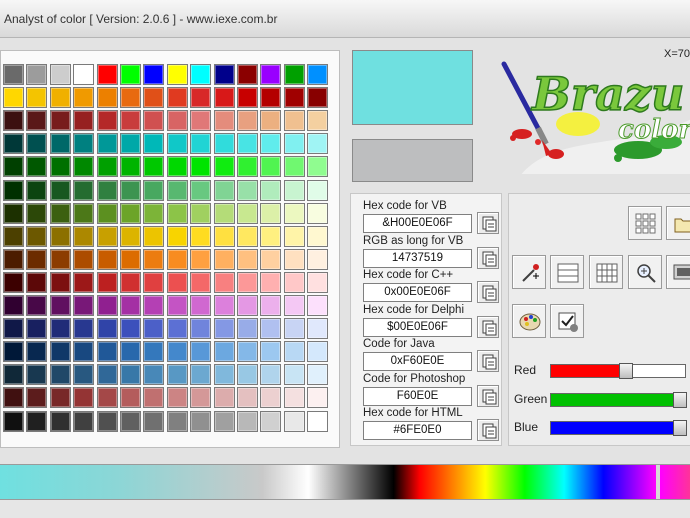 Image resolution: width=690 pixels, height=518 pixels. What do you see at coordinates (529, 272) in the screenshot?
I see `eyedropper-button` at bounding box center [529, 272].